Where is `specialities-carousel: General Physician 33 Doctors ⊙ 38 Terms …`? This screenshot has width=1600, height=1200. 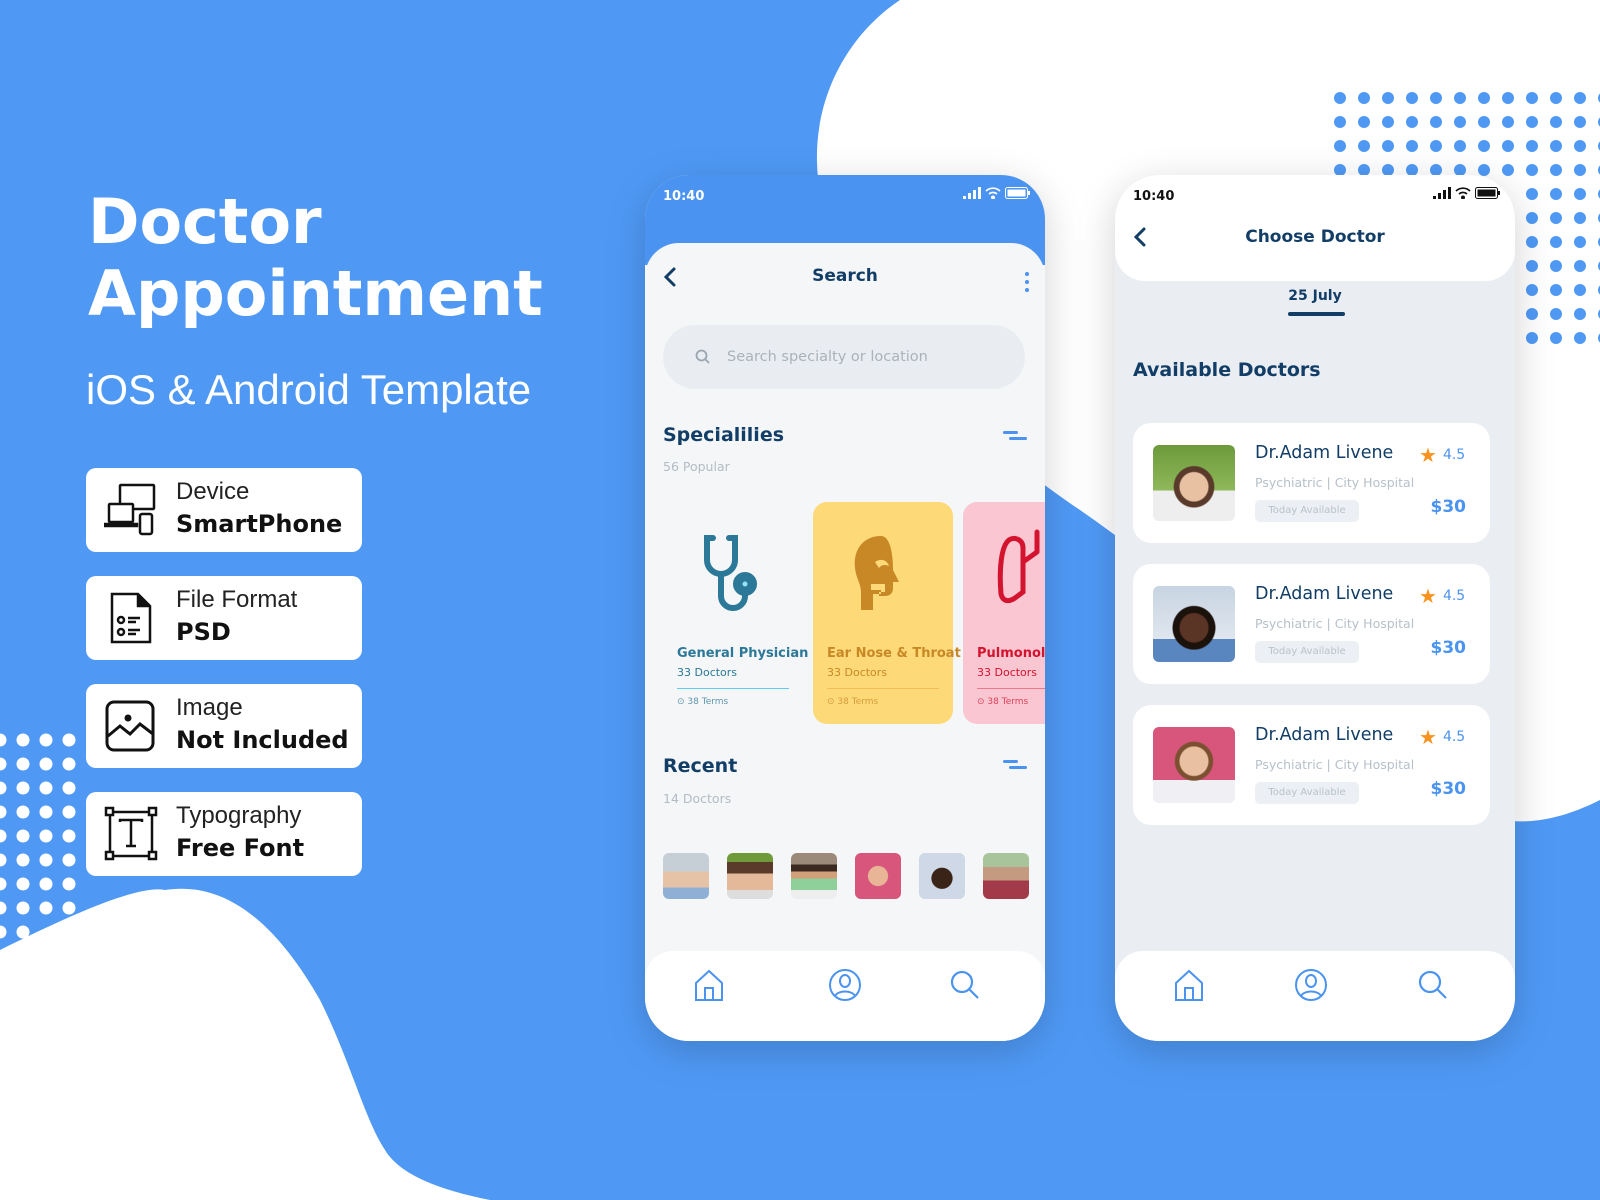 specialities-carousel: General Physician 33 Doctors ⊙ 38 Terms … is located at coordinates (854, 613).